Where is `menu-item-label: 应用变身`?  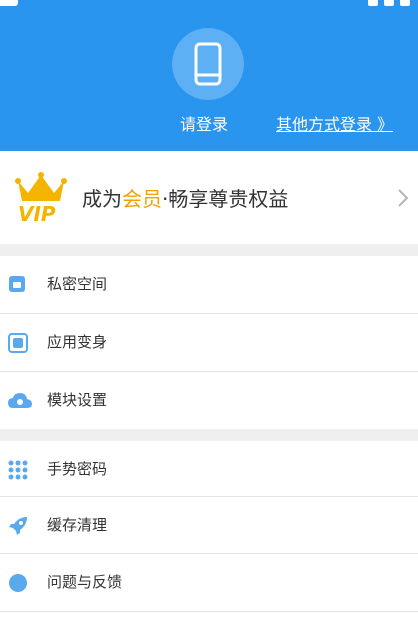
menu-item-label: 应用变身 is located at coordinates (77, 342).